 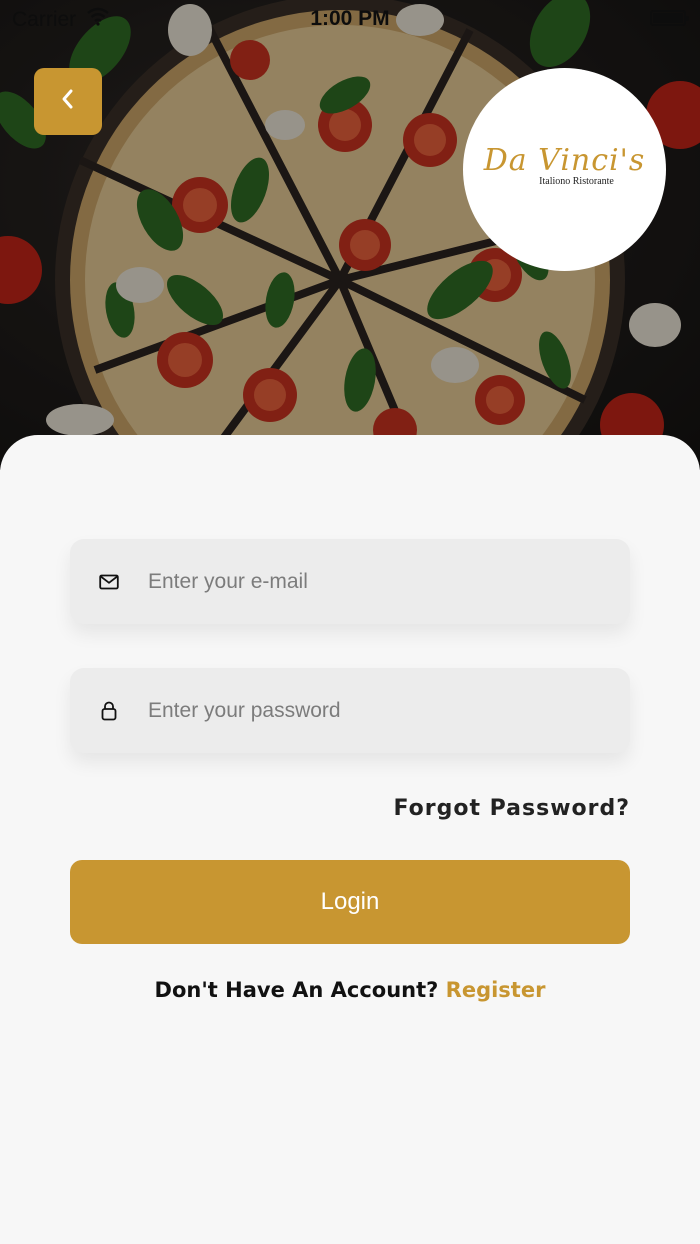 What do you see at coordinates (564, 160) in the screenshot?
I see `logo-script-text: Da Vinci's` at bounding box center [564, 160].